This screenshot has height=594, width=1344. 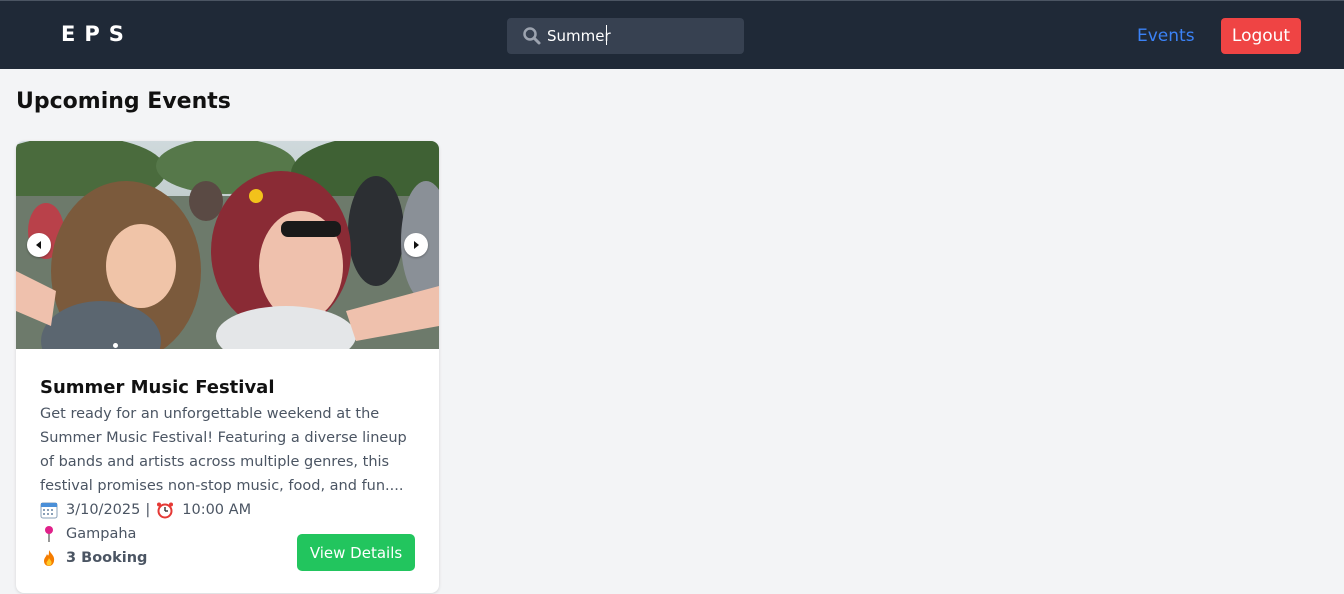 I want to click on event-photo, so click(x=227, y=245).